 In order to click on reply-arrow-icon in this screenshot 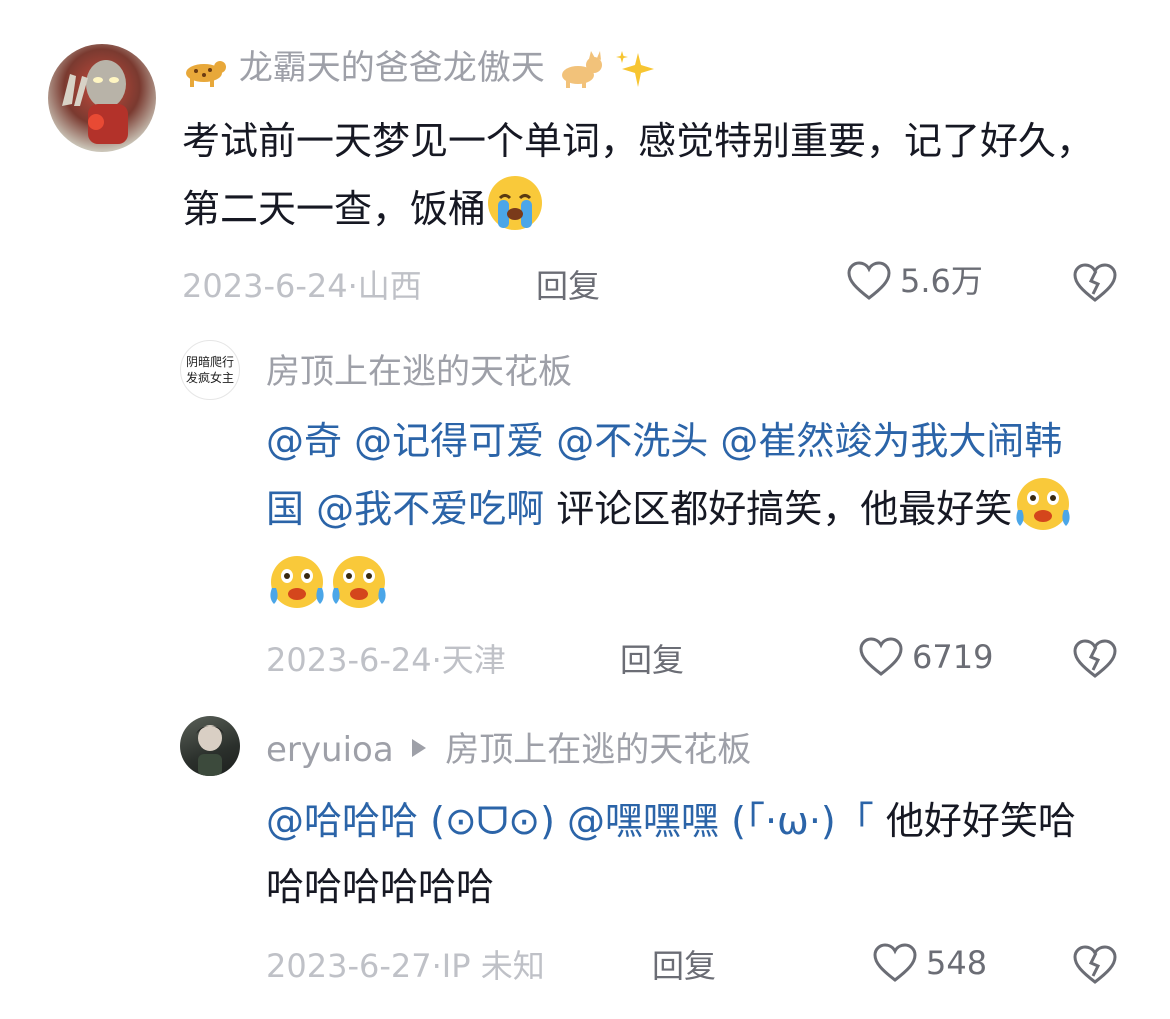, I will do `click(419, 748)`.